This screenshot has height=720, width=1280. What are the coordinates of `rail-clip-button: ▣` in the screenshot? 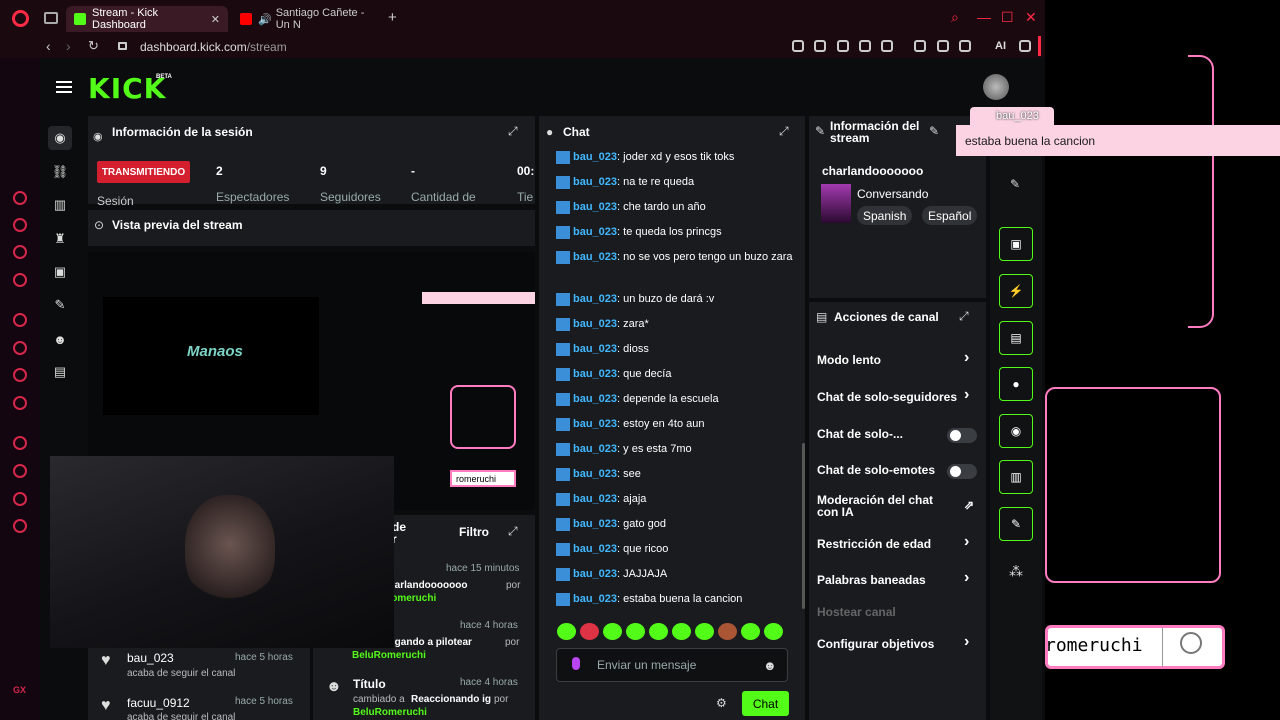 It's located at (1016, 244).